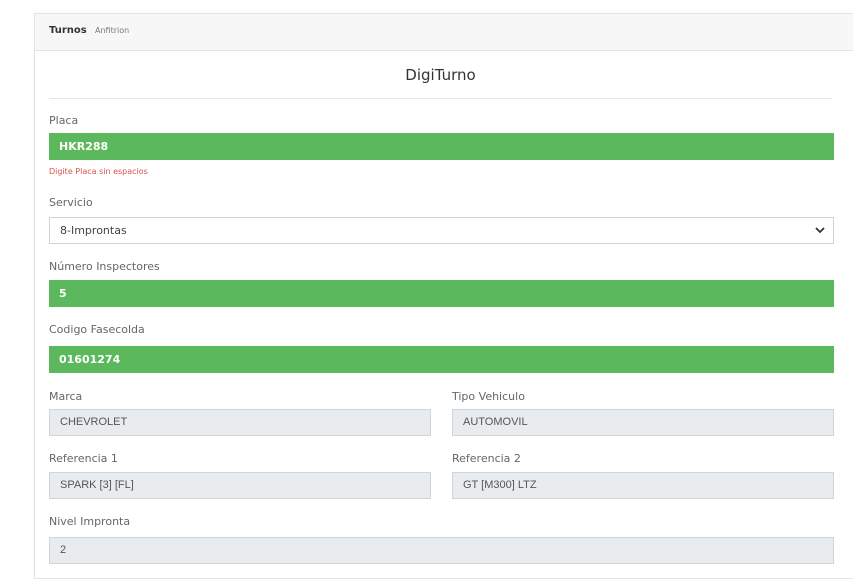 The height and width of the screenshot is (579, 853). Describe the element at coordinates (441, 146) in the screenshot. I see `placa-input: HKR288` at that location.